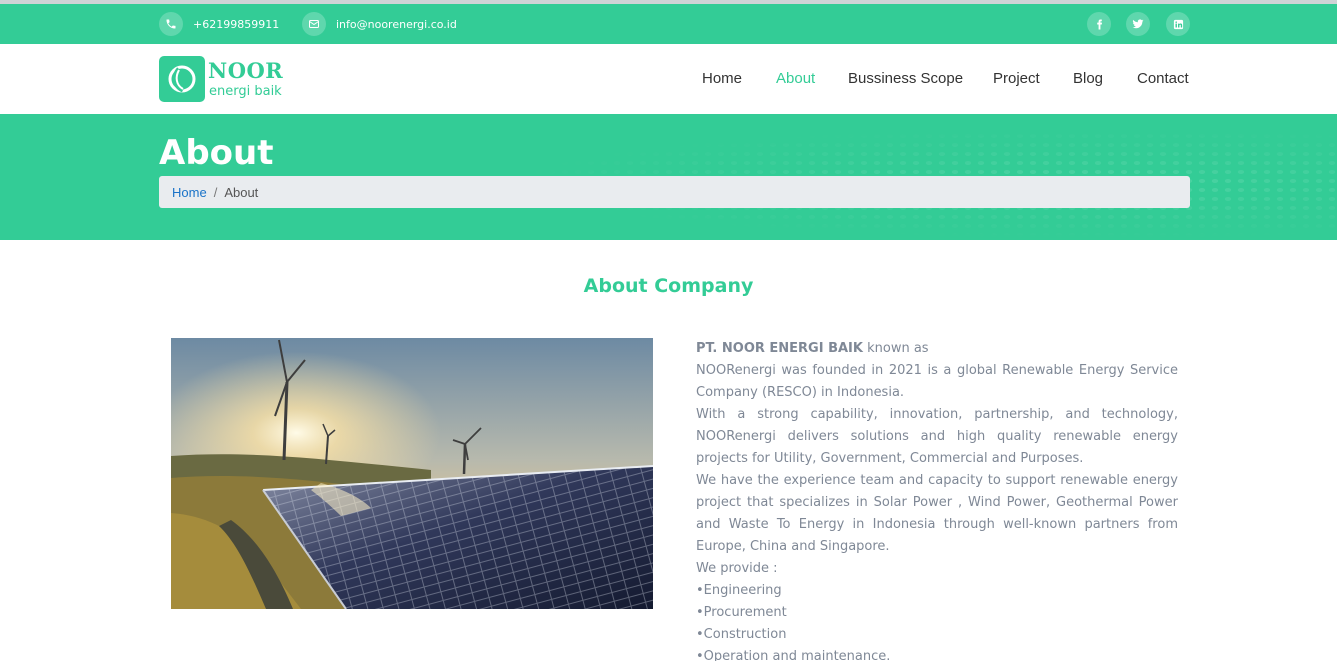 The width and height of the screenshot is (1337, 661). I want to click on company-name: PT. NOOR ENERGI BAIK, so click(779, 348).